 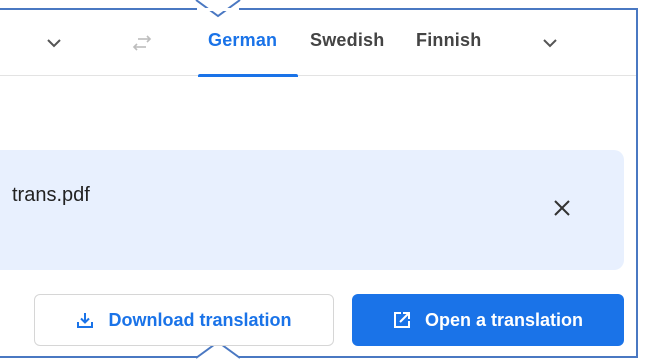 What do you see at coordinates (51, 195) in the screenshot?
I see `file-name: trans.pdf` at bounding box center [51, 195].